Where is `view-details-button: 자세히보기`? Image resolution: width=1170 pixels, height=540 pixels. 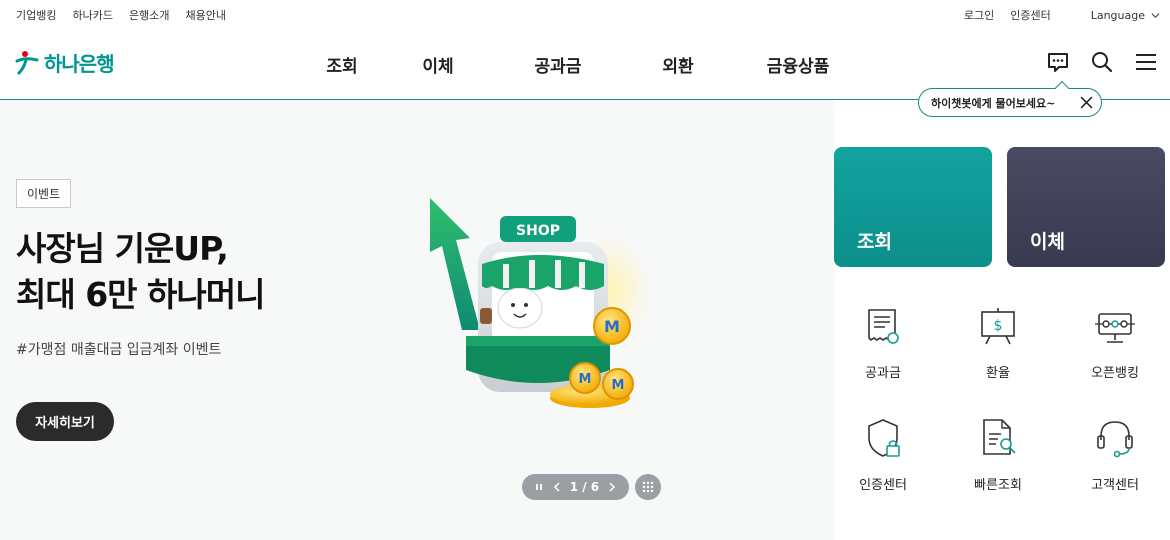
view-details-button: 자세히보기 is located at coordinates (65, 421).